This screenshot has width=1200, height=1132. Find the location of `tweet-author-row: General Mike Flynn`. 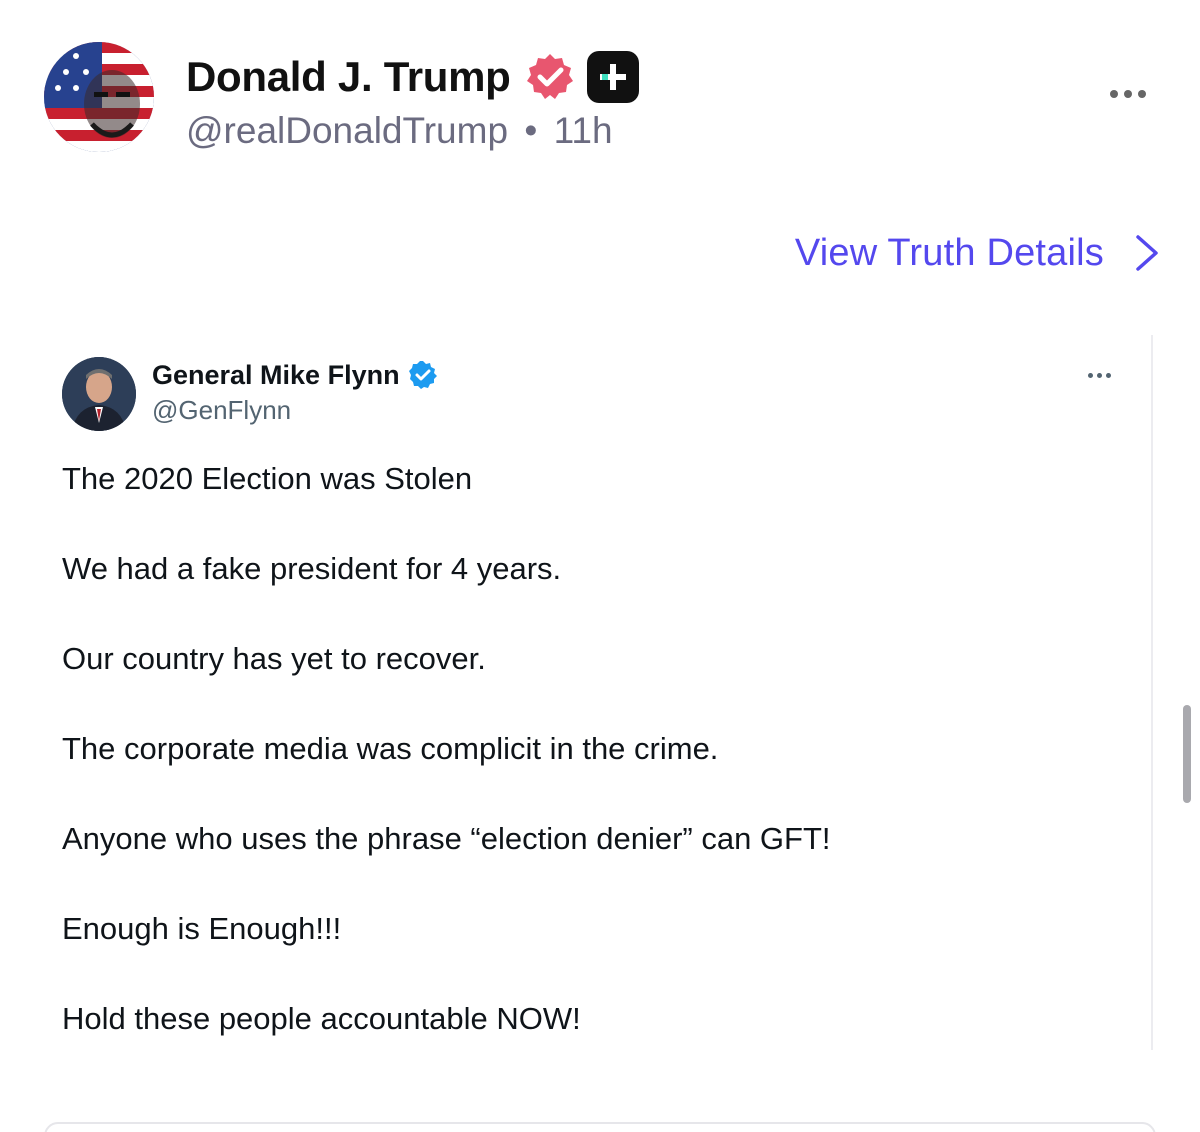

tweet-author-row: General Mike Flynn is located at coordinates (295, 375).